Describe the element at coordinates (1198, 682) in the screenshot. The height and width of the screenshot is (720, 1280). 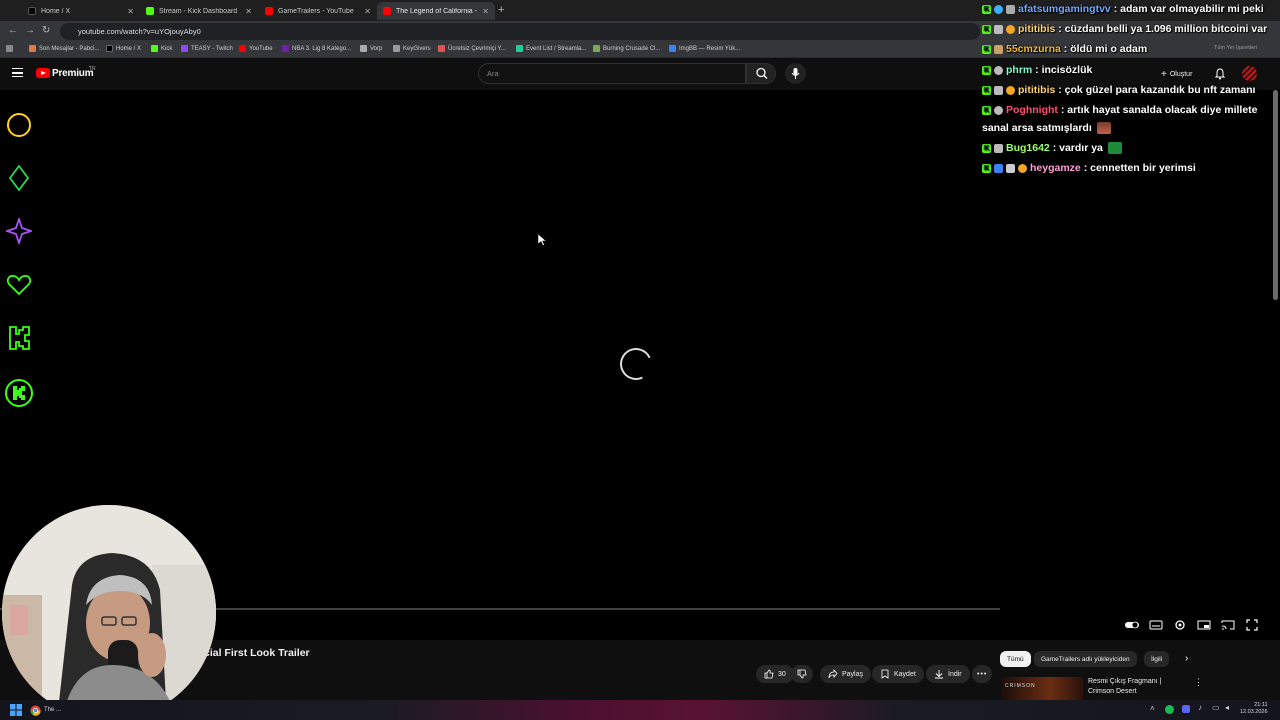
I see `more-vert-icon: ⋮` at that location.